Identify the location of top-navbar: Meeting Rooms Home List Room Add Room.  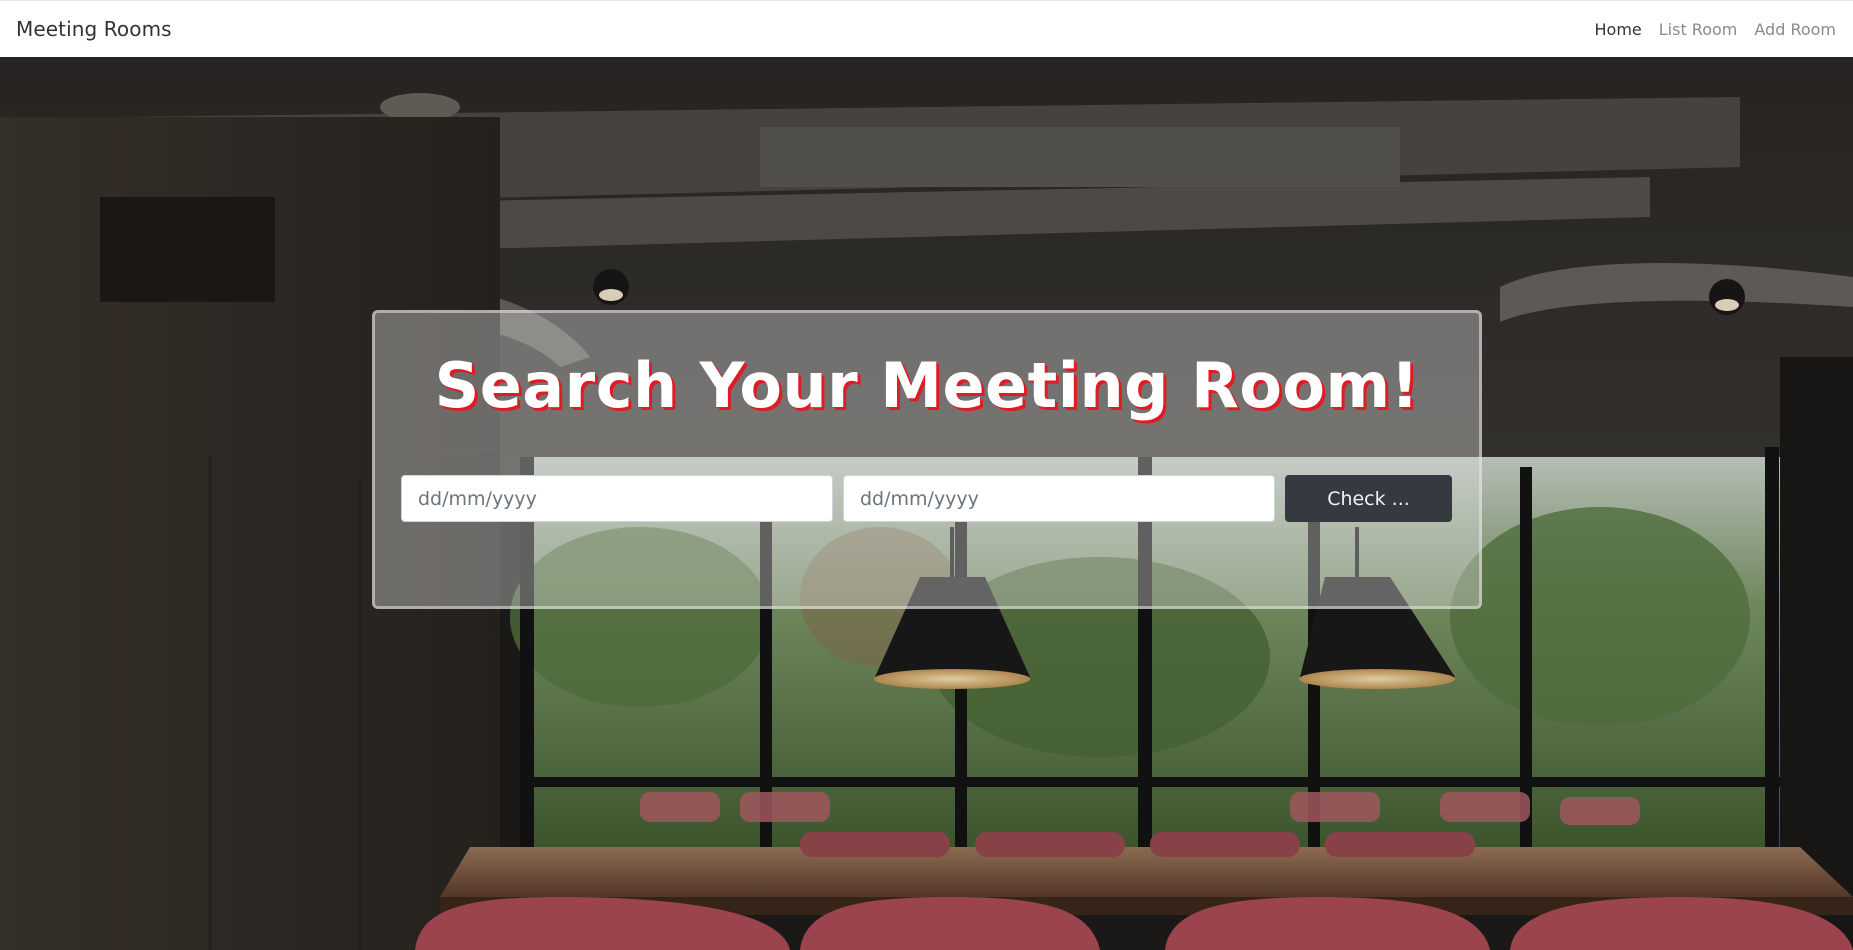
(926, 28).